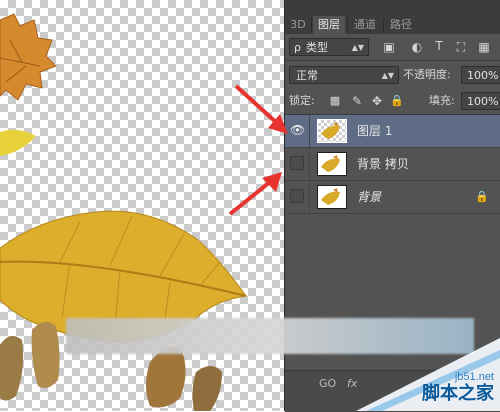  What do you see at coordinates (12, 368) in the screenshot?
I see `brown-leaf-shape` at bounding box center [12, 368].